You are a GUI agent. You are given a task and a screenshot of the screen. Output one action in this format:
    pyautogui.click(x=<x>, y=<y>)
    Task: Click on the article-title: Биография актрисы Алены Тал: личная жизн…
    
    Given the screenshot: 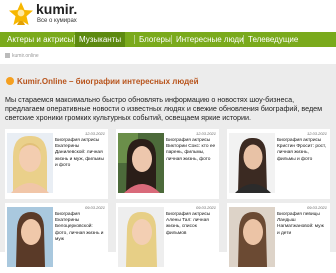 What is the action you would take?
    pyautogui.click(x=191, y=224)
    